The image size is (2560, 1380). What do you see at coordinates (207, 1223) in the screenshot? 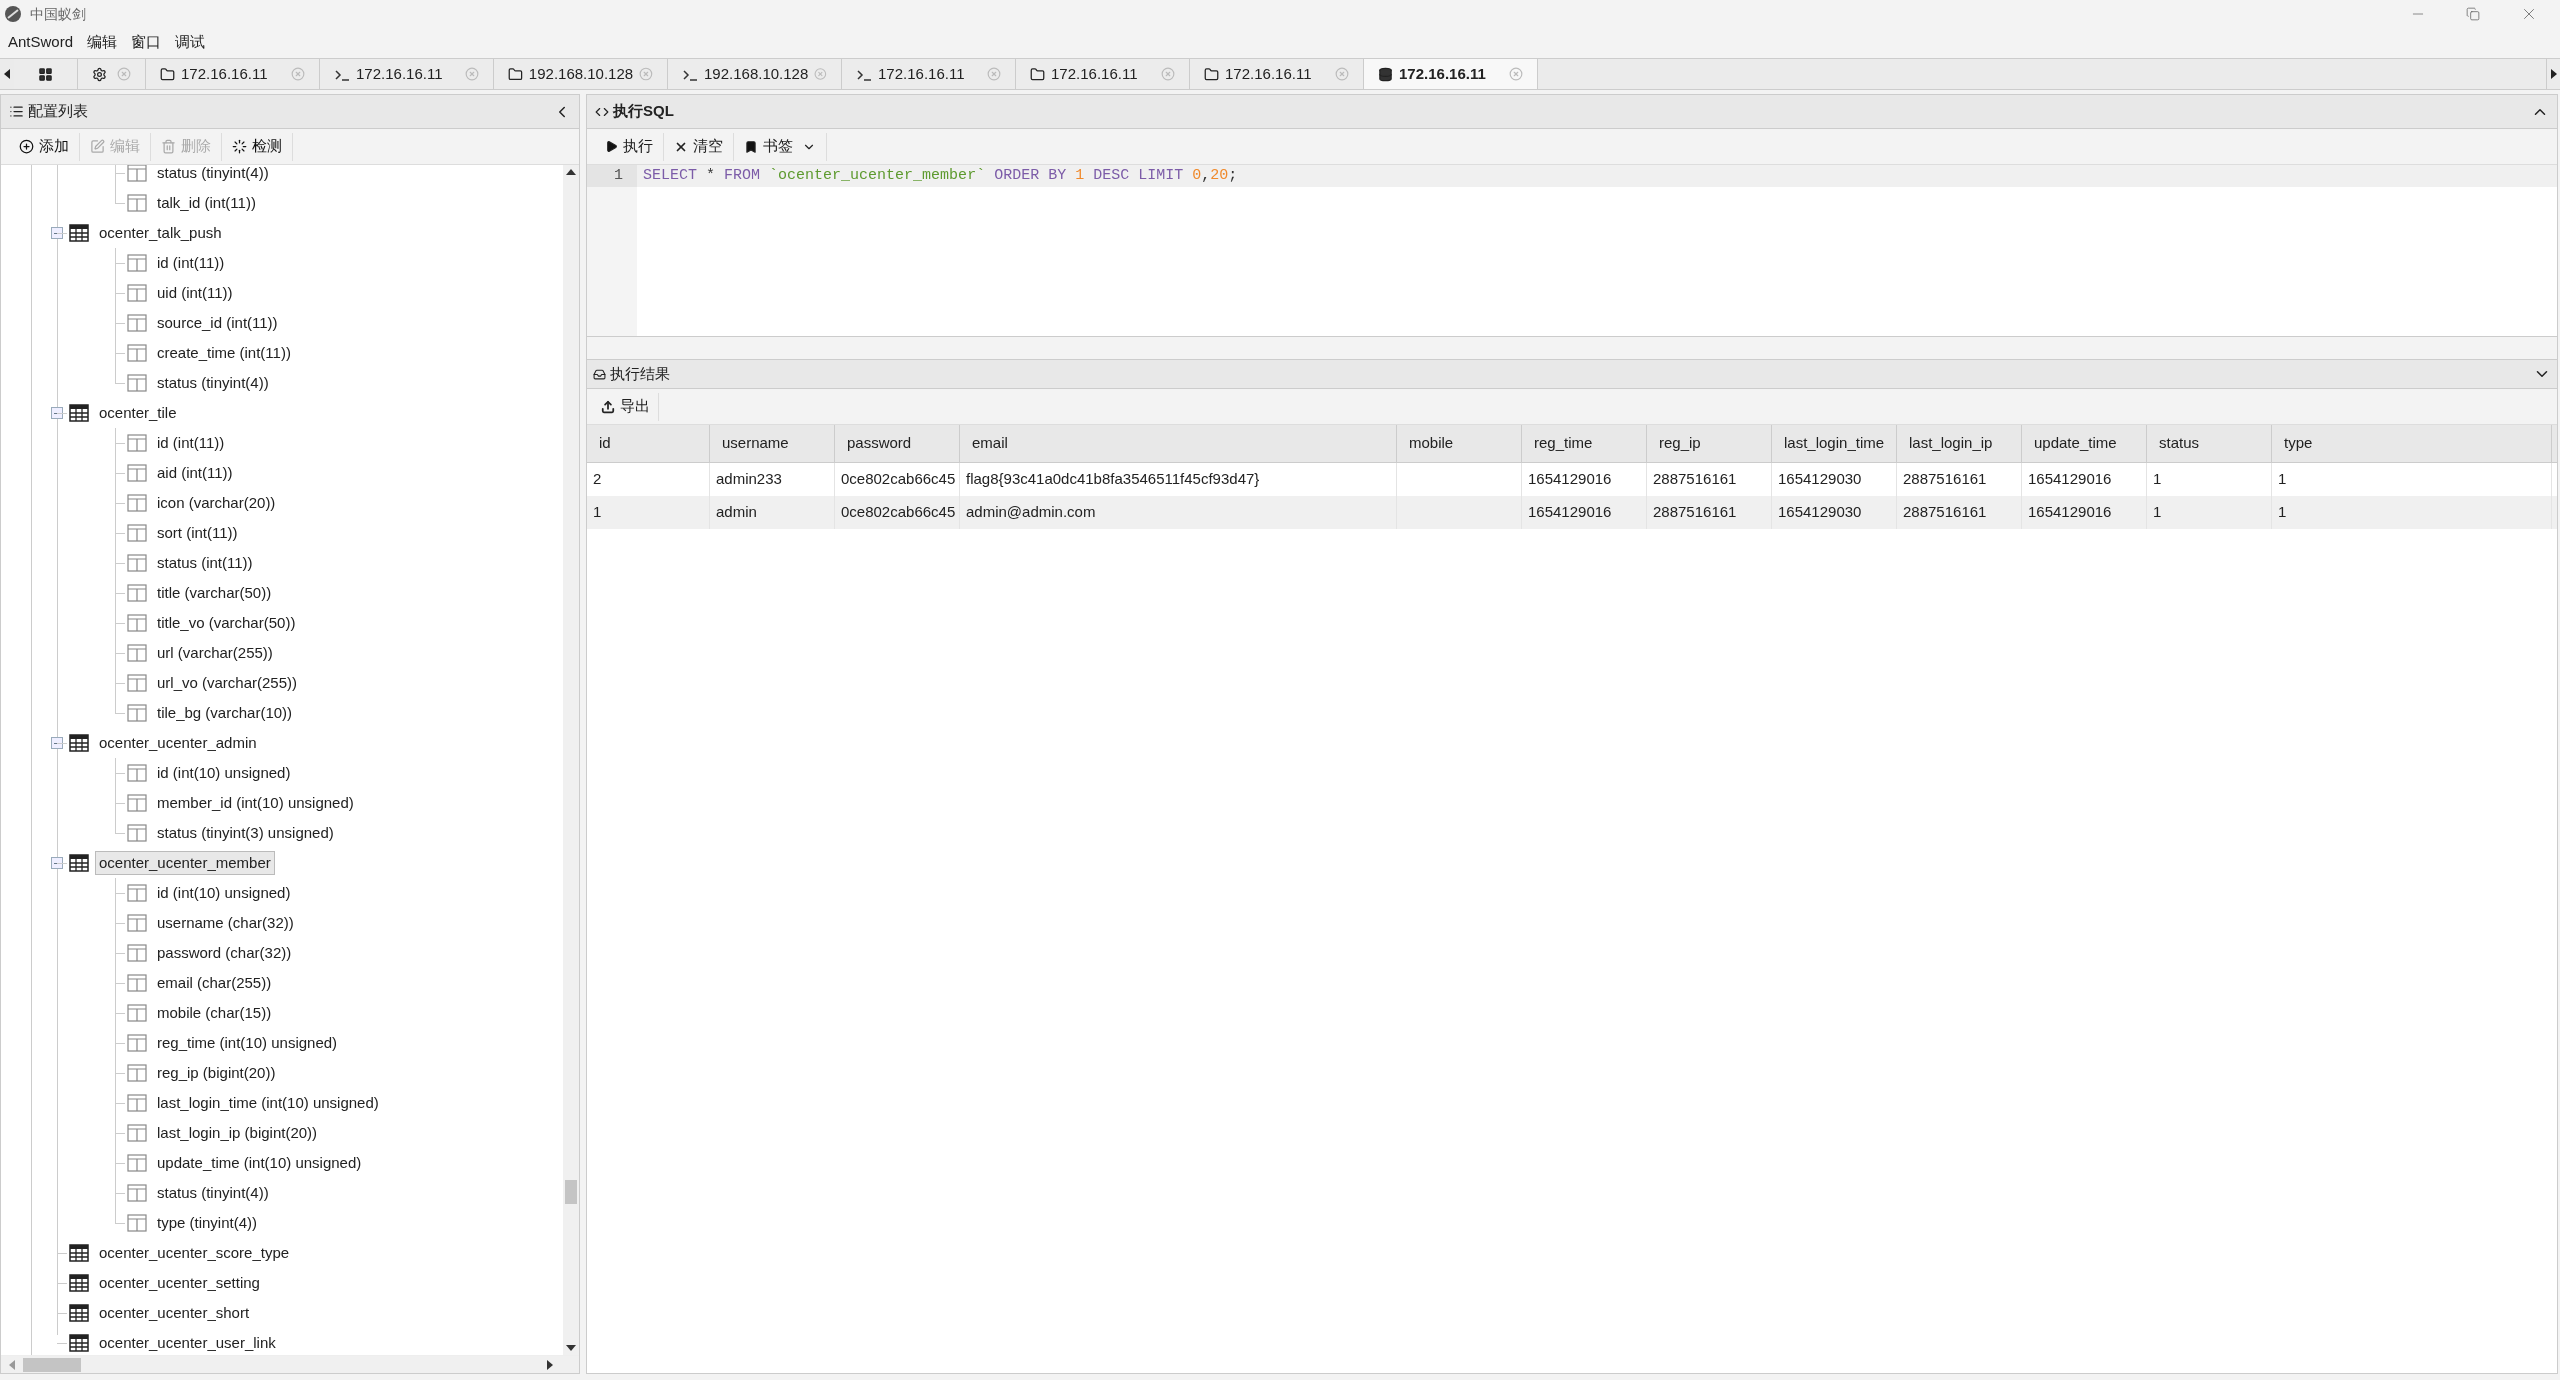
I see `column-label: type (tinyint(4))` at bounding box center [207, 1223].